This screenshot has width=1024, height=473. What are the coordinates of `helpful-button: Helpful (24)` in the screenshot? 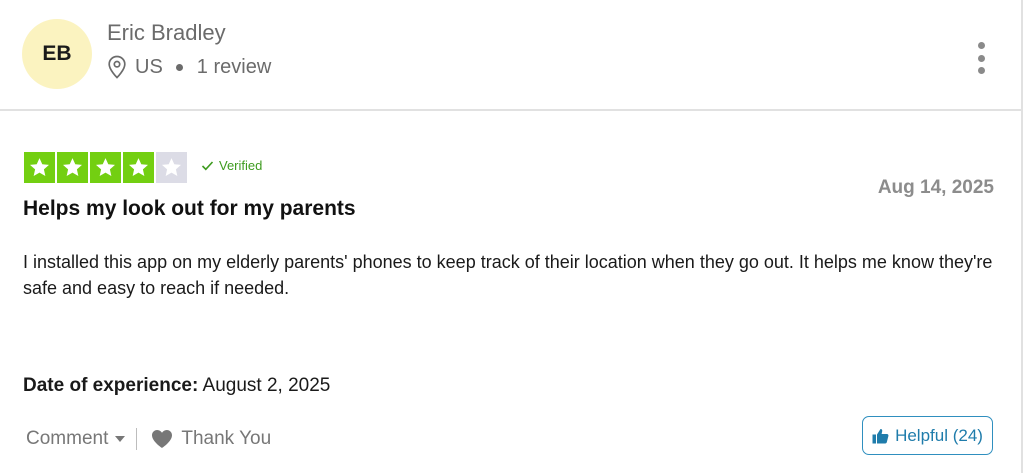 It's located at (927, 435).